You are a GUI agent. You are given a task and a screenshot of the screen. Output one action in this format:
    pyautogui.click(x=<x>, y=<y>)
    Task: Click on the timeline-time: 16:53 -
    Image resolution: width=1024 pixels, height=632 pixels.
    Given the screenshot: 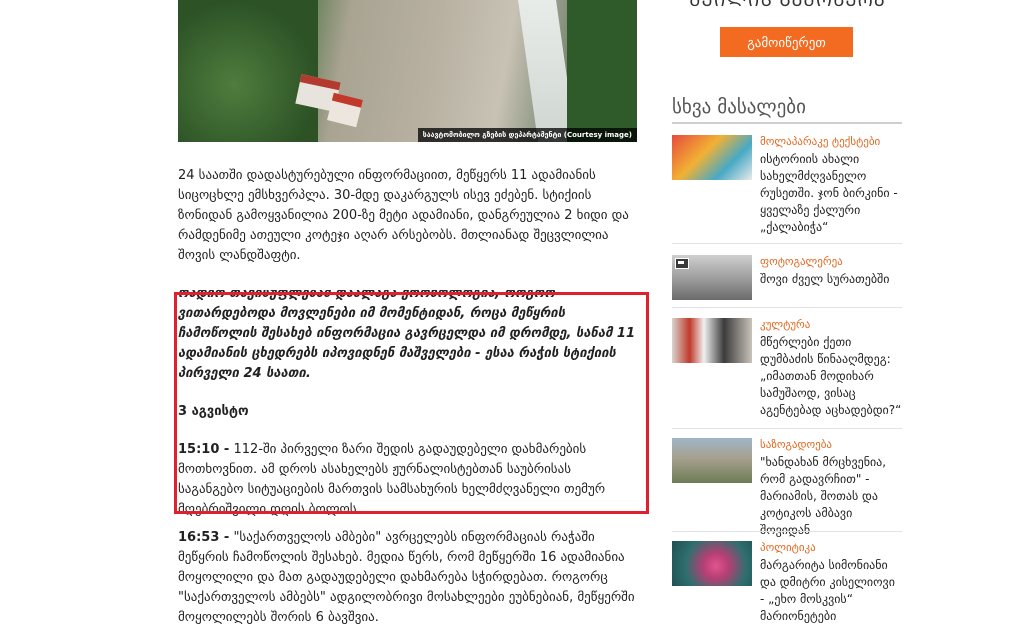 What is the action you would take?
    pyautogui.click(x=204, y=537)
    